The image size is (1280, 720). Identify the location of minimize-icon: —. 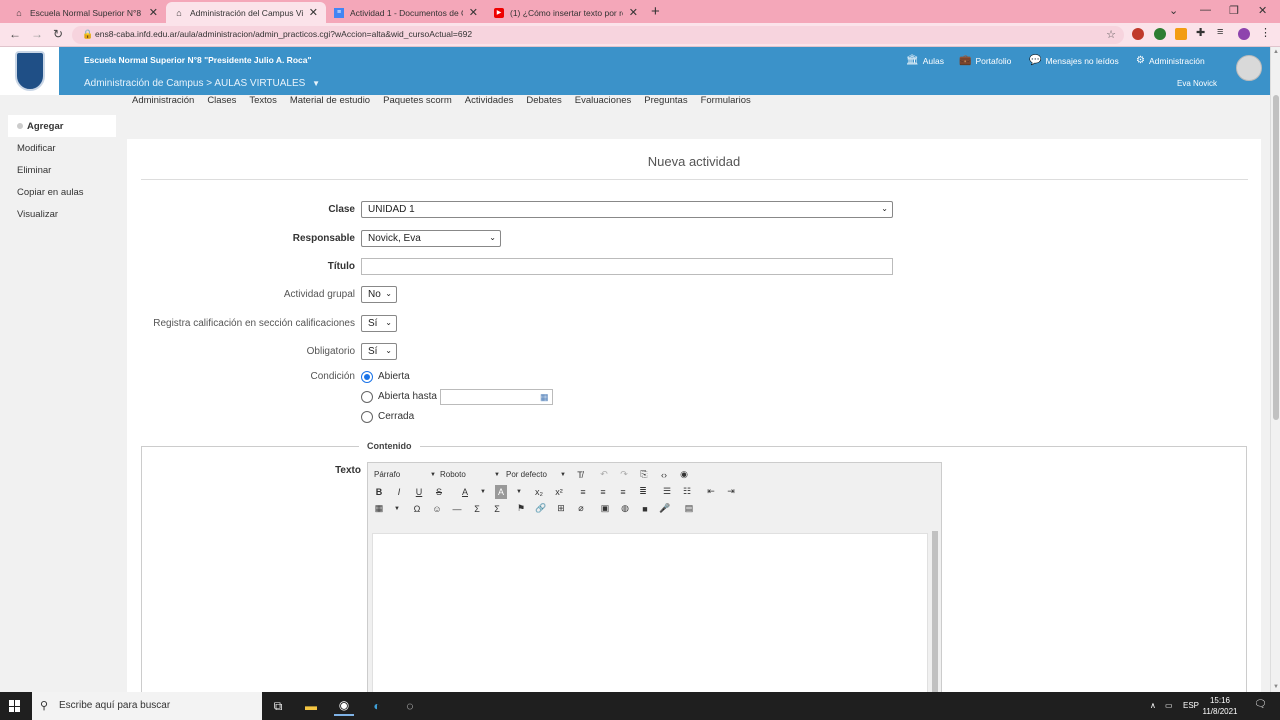
(1205, 10).